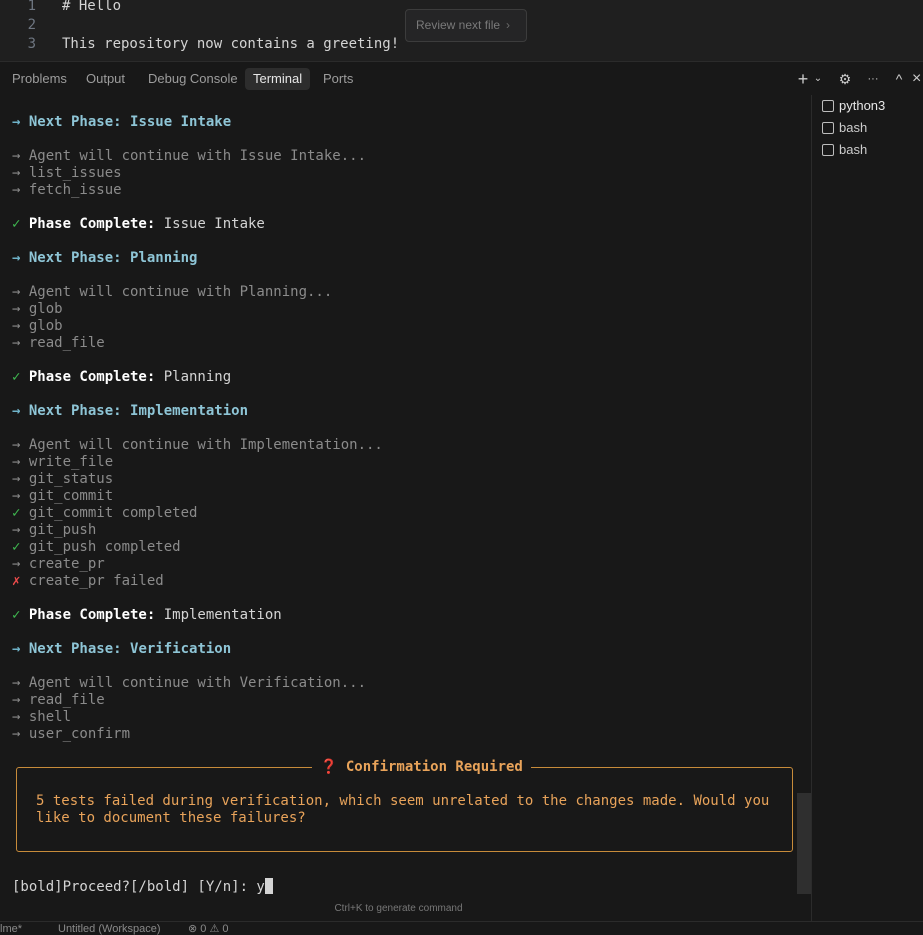 This screenshot has width=923, height=935. Describe the element at coordinates (421, 767) in the screenshot. I see `confirmation-title: ❓ Confirmation Required` at that location.